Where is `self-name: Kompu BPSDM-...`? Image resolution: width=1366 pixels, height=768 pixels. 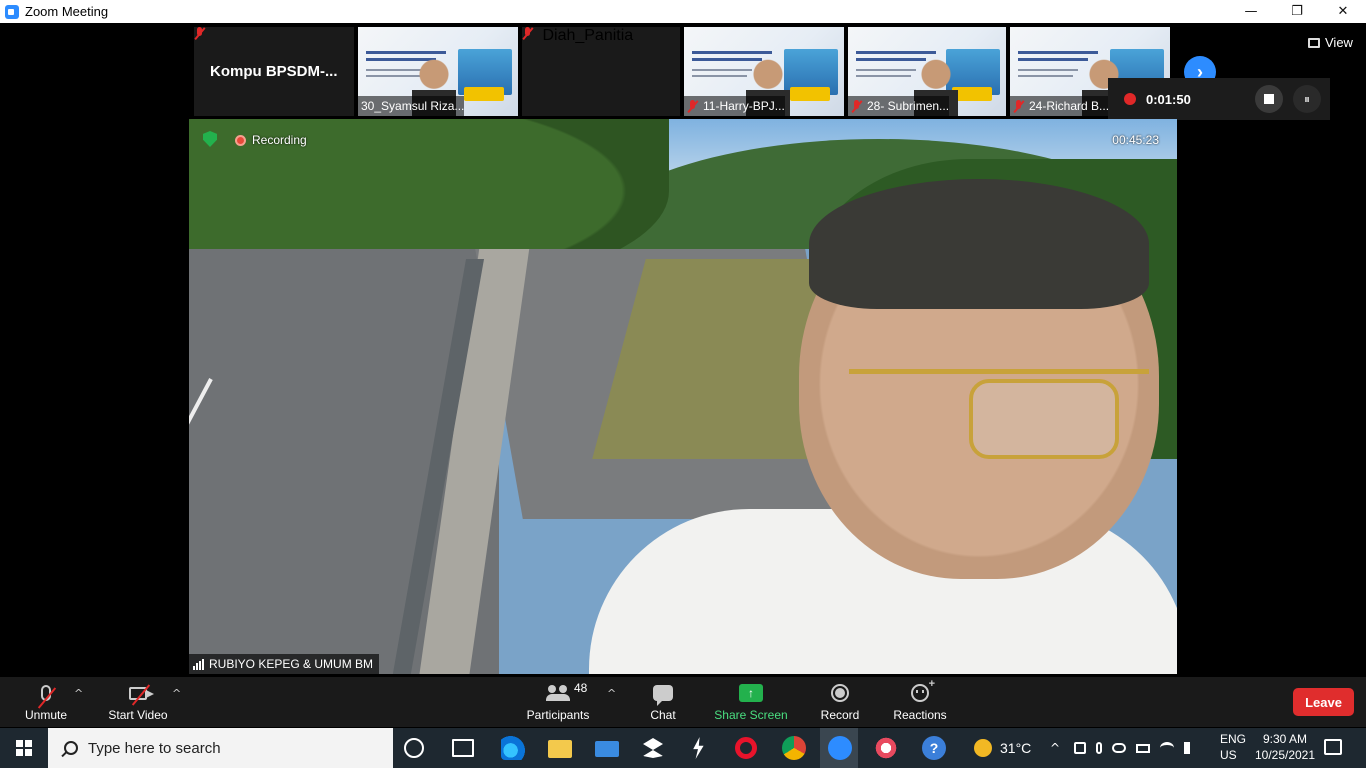
self-name: Kompu BPSDM-... is located at coordinates (274, 71).